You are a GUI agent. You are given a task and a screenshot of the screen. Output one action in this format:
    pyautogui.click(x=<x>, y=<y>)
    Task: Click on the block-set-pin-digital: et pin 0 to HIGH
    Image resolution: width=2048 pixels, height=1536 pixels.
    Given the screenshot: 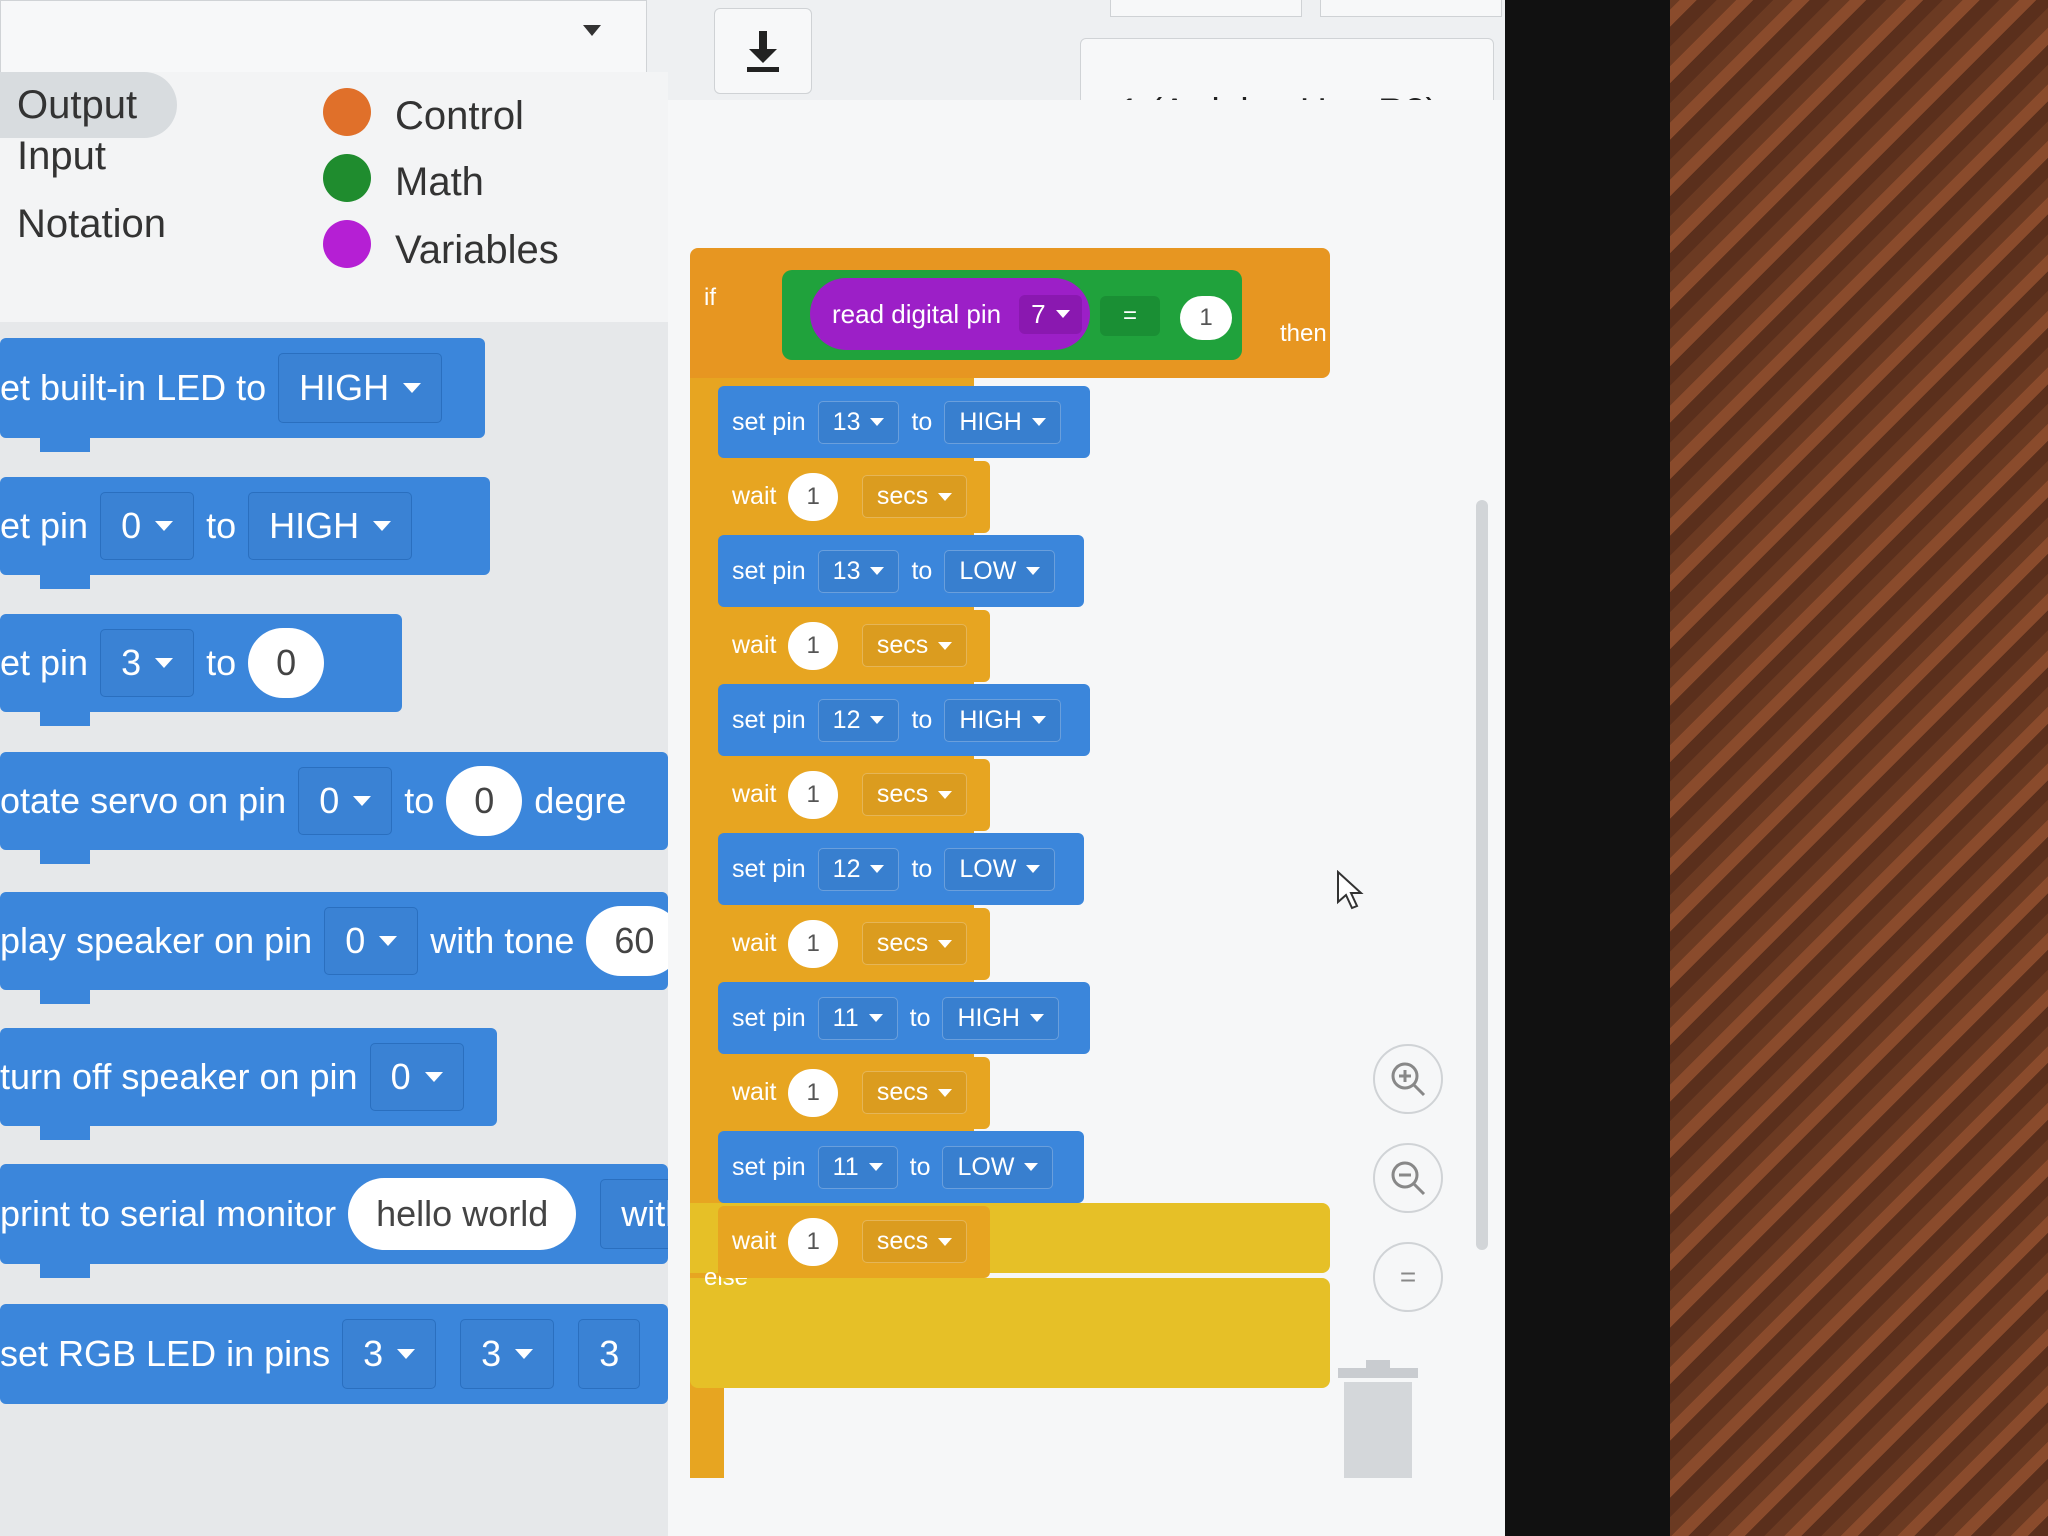 What is the action you would take?
    pyautogui.click(x=245, y=533)
    